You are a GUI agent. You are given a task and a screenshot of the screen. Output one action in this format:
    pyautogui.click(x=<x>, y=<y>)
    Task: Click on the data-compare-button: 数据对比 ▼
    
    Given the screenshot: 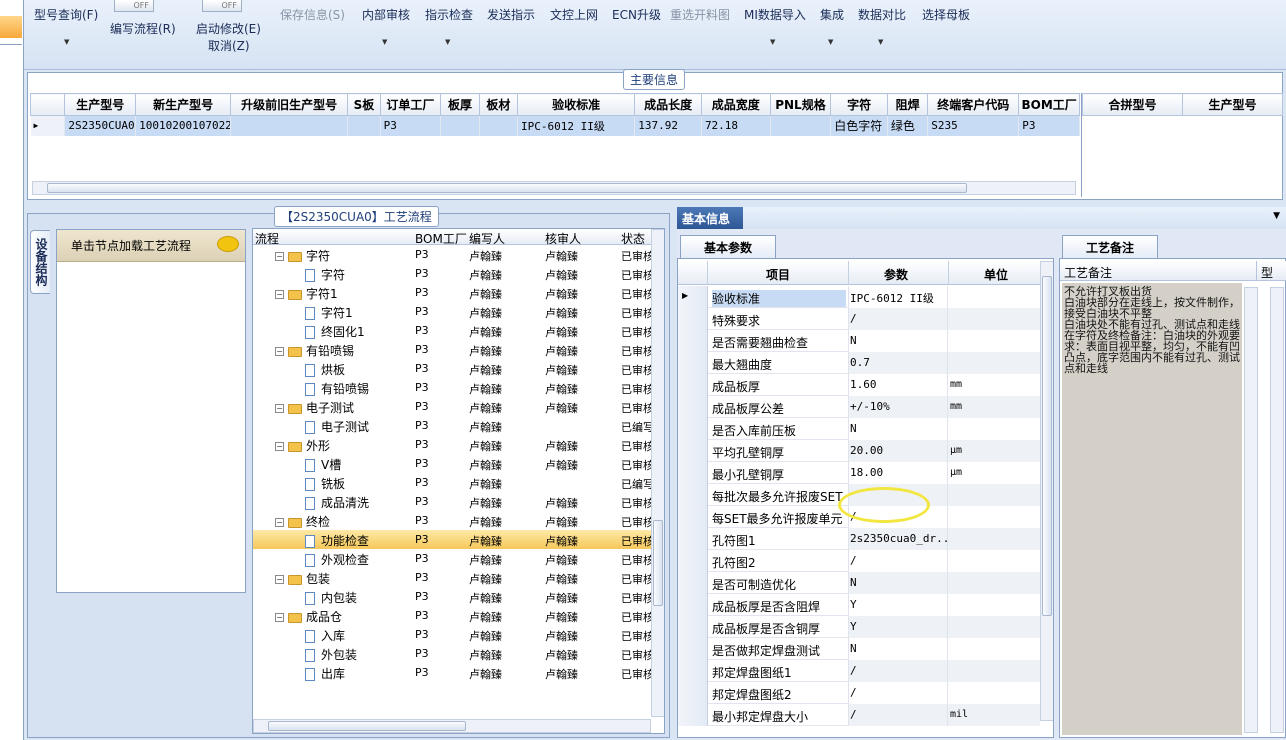 What is the action you would take?
    pyautogui.click(x=882, y=26)
    